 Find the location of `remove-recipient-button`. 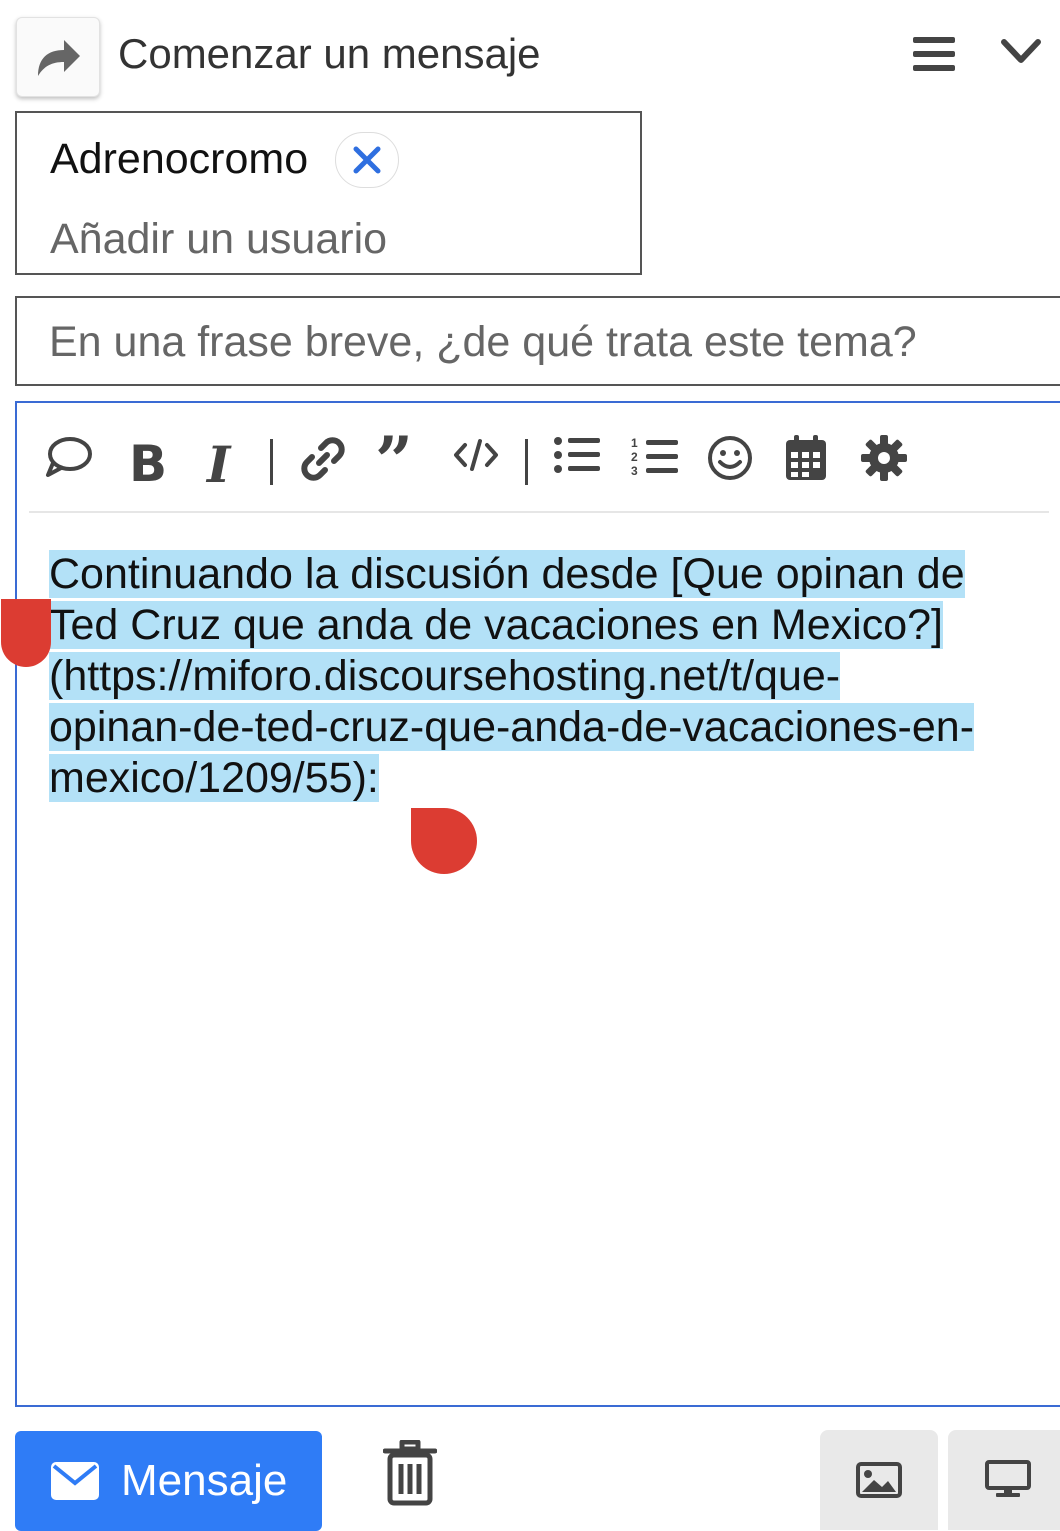

remove-recipient-button is located at coordinates (367, 160).